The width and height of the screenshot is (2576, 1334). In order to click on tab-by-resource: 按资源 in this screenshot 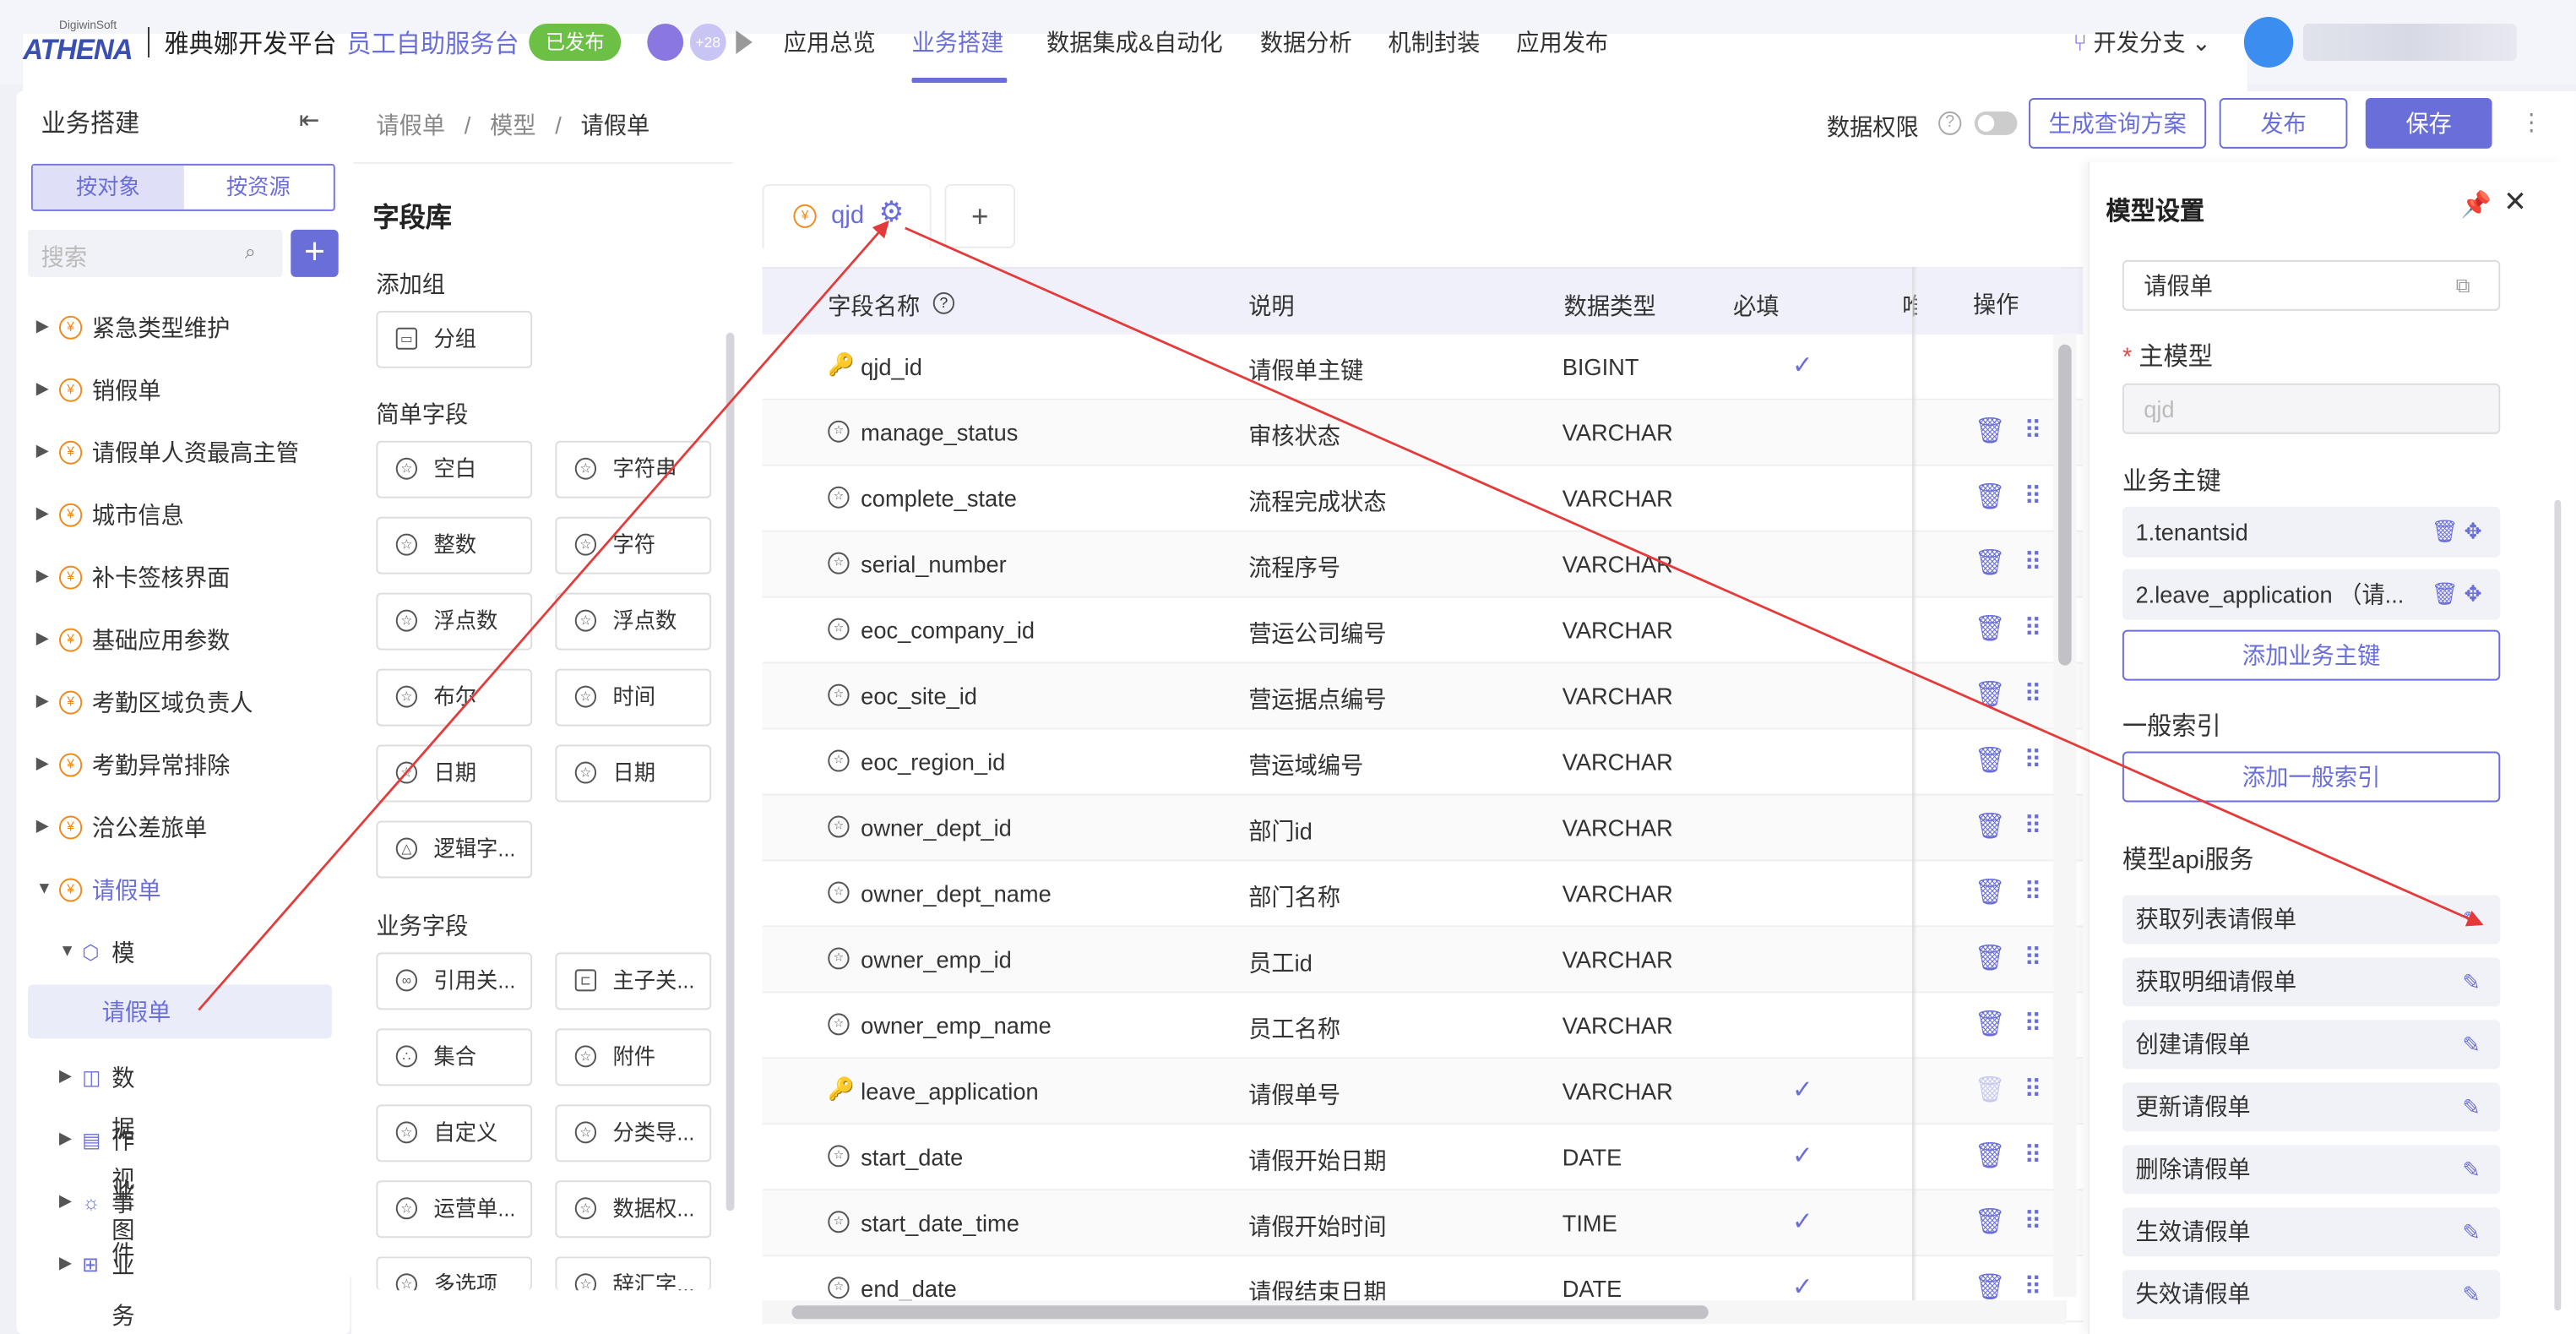, I will do `click(258, 188)`.